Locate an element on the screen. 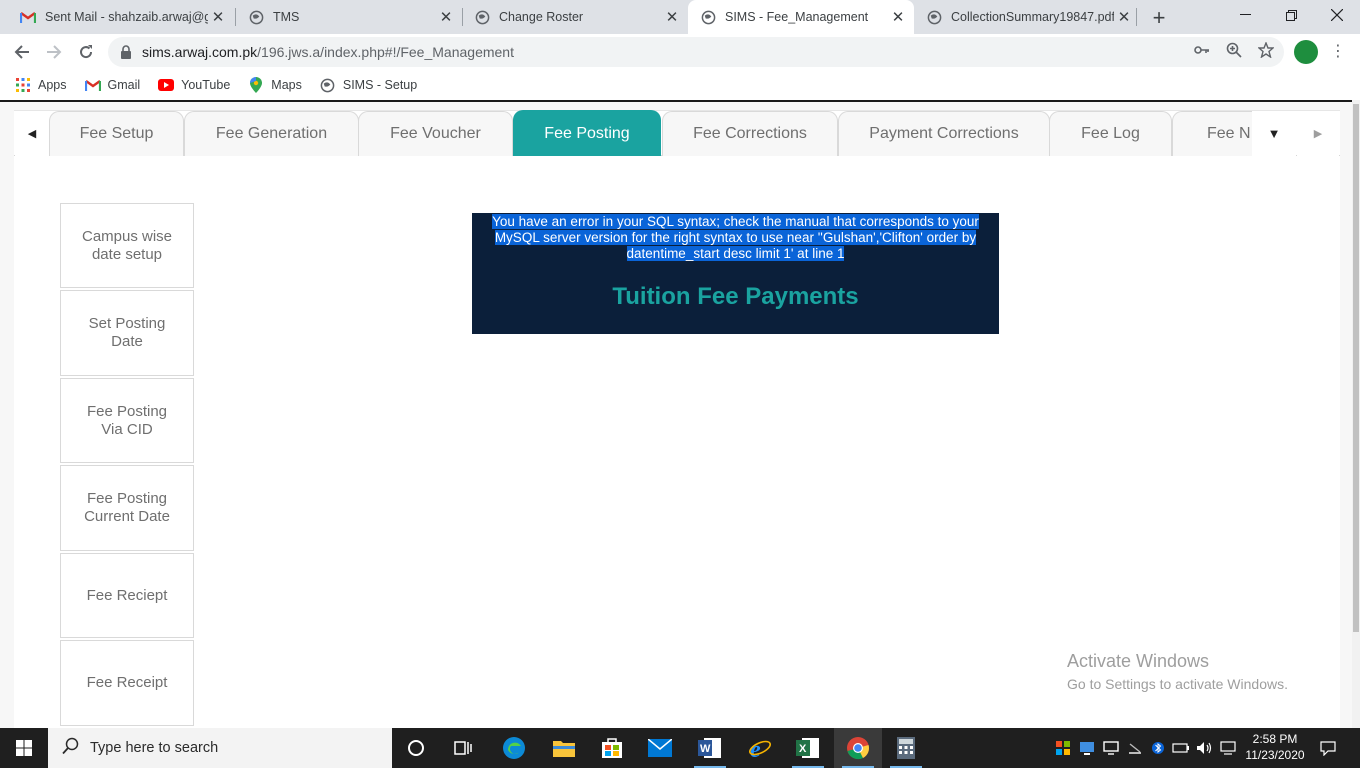 This screenshot has height=768, width=1360. forward-arrow-icon is located at coordinates (54, 52).